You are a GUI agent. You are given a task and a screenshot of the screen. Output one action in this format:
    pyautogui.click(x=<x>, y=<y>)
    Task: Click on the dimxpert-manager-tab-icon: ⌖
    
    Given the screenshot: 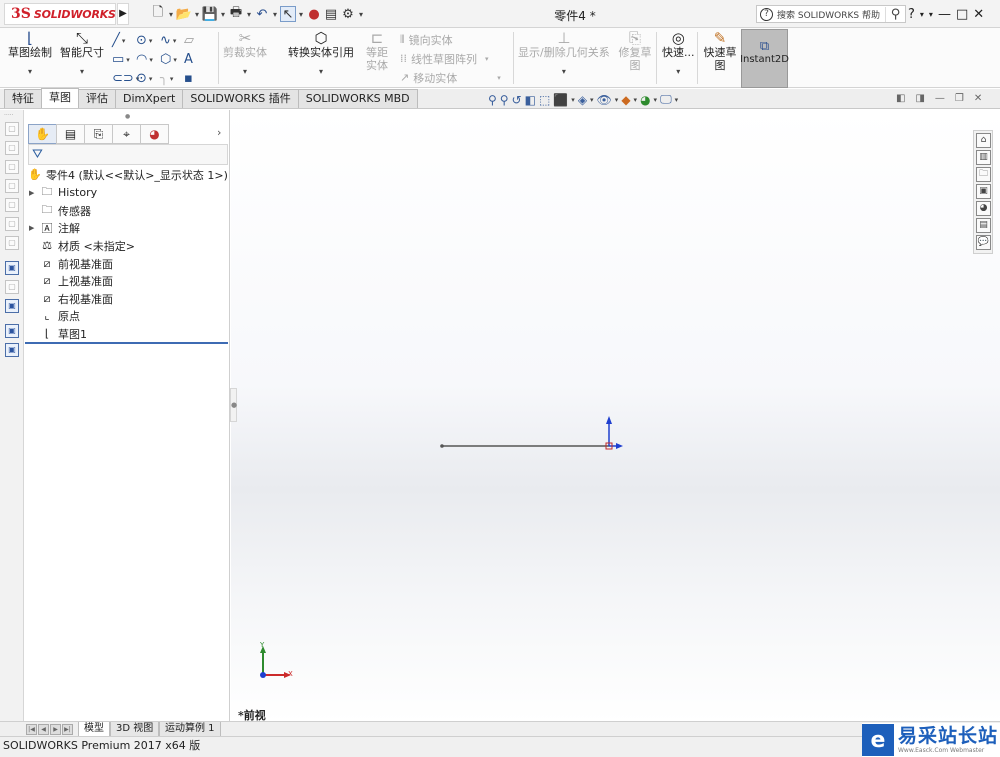 What is the action you would take?
    pyautogui.click(x=126, y=134)
    